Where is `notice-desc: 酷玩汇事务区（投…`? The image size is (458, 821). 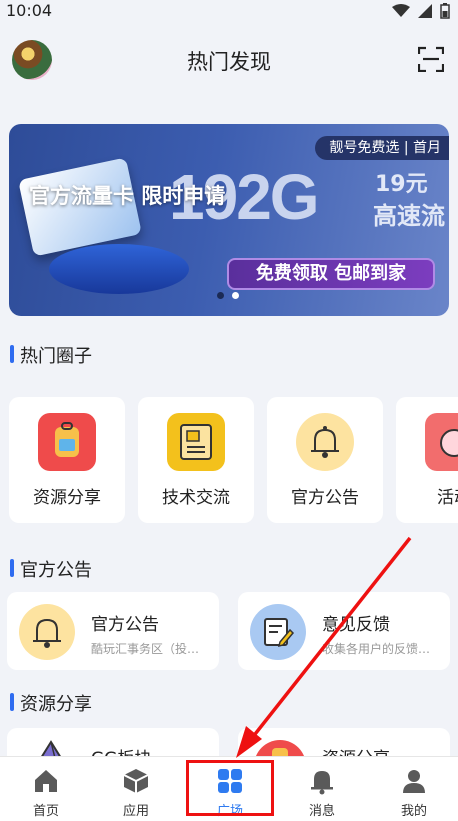
notice-desc: 酷玩汇事务区（投… is located at coordinates (145, 649).